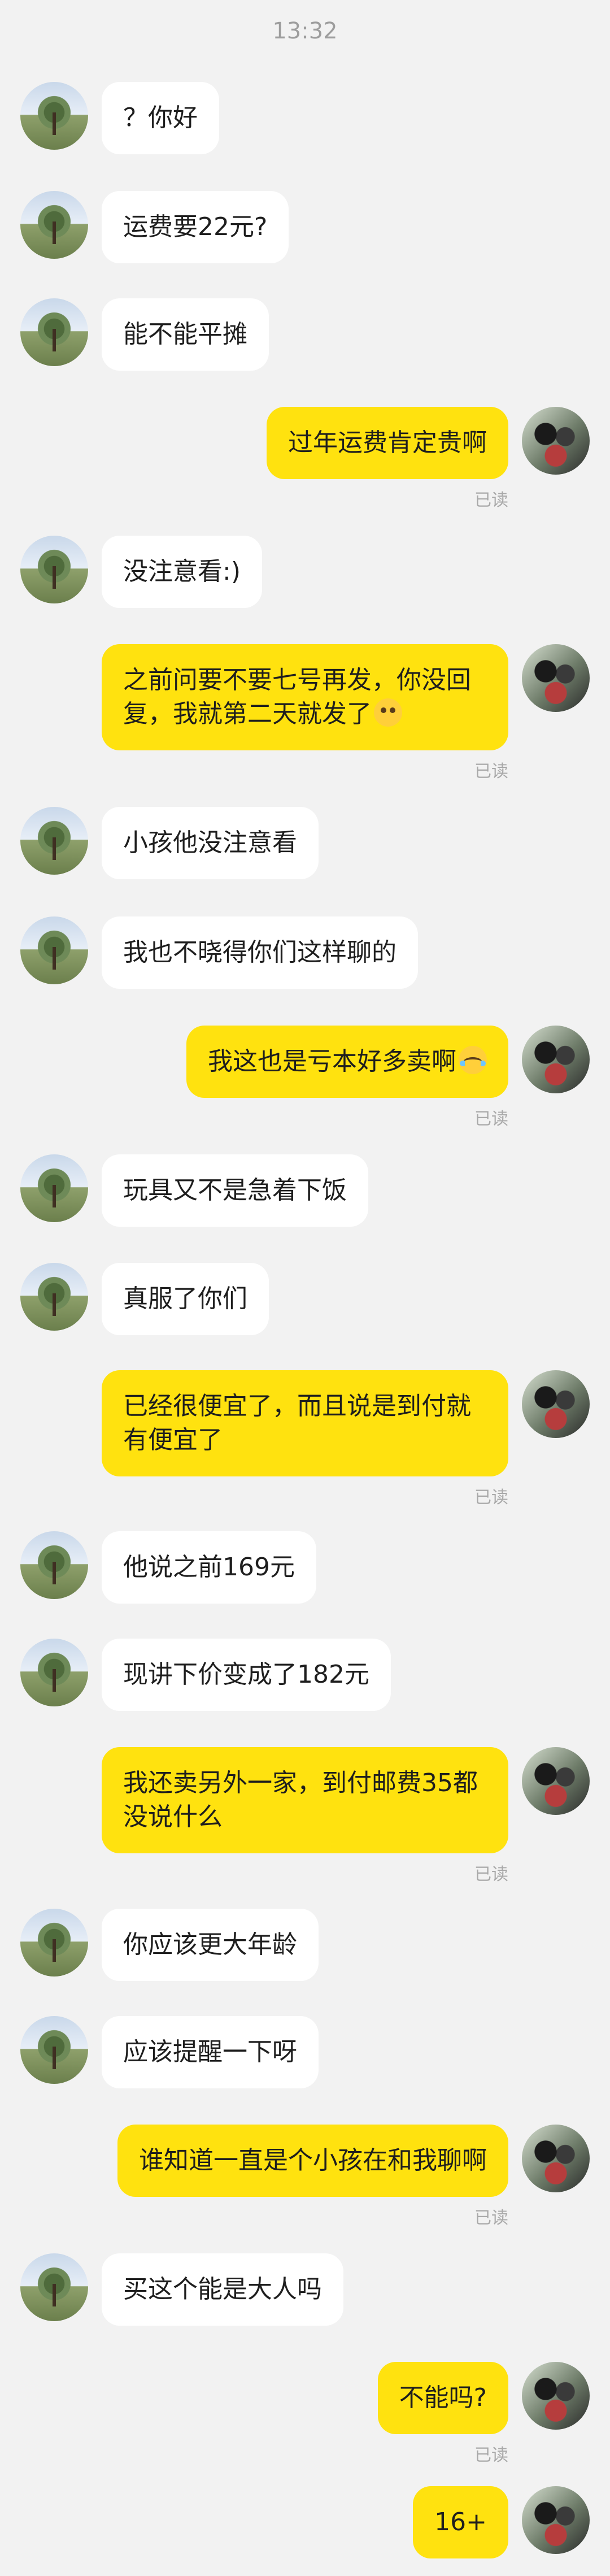  What do you see at coordinates (312, 2161) in the screenshot?
I see `message-bubble: 谁知道一直是个小孩在和我聊啊` at bounding box center [312, 2161].